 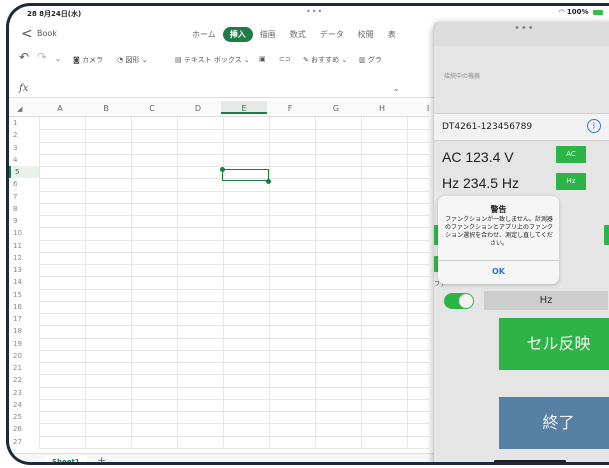 I want to click on textbox-button: ▤ テキスト ボックス ⌄, so click(x=212, y=60).